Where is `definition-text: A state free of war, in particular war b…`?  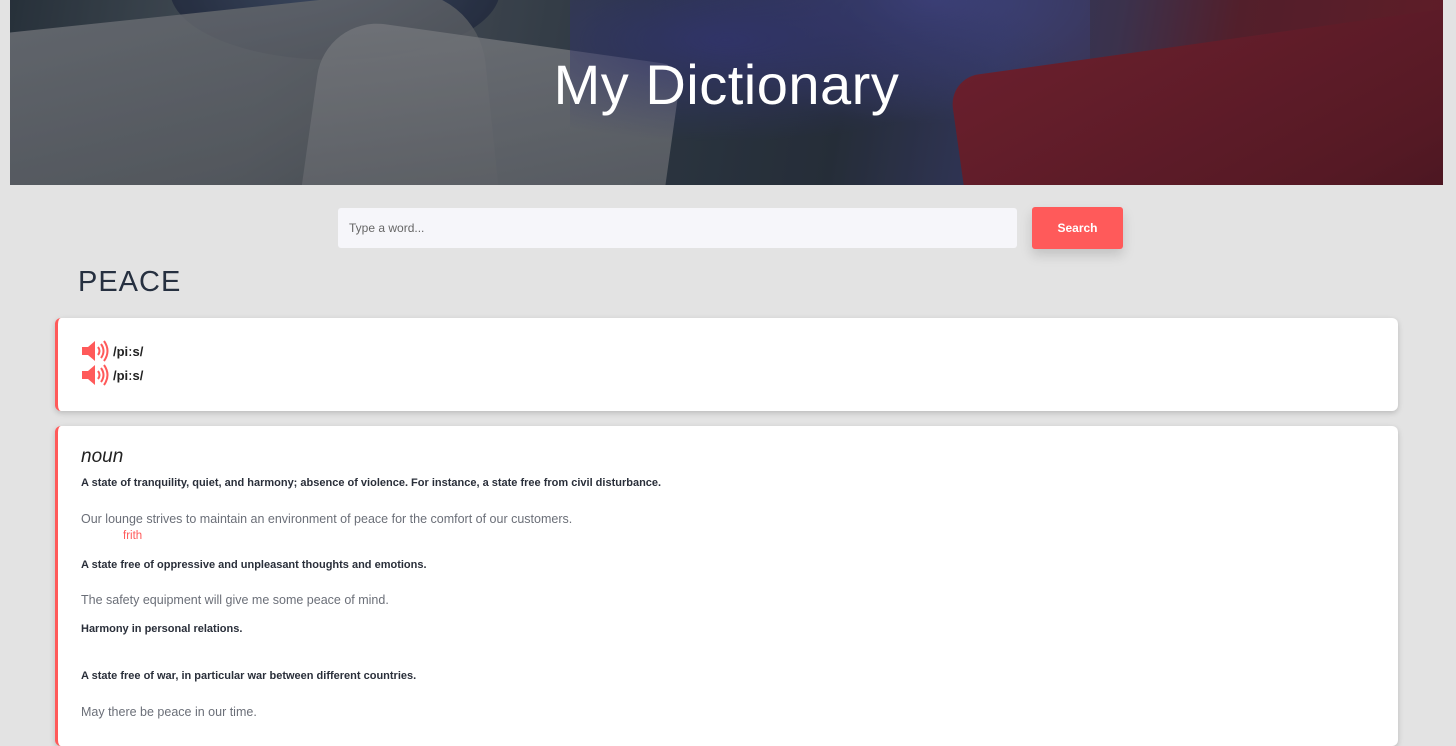 definition-text: A state free of war, in particular war b… is located at coordinates (249, 676).